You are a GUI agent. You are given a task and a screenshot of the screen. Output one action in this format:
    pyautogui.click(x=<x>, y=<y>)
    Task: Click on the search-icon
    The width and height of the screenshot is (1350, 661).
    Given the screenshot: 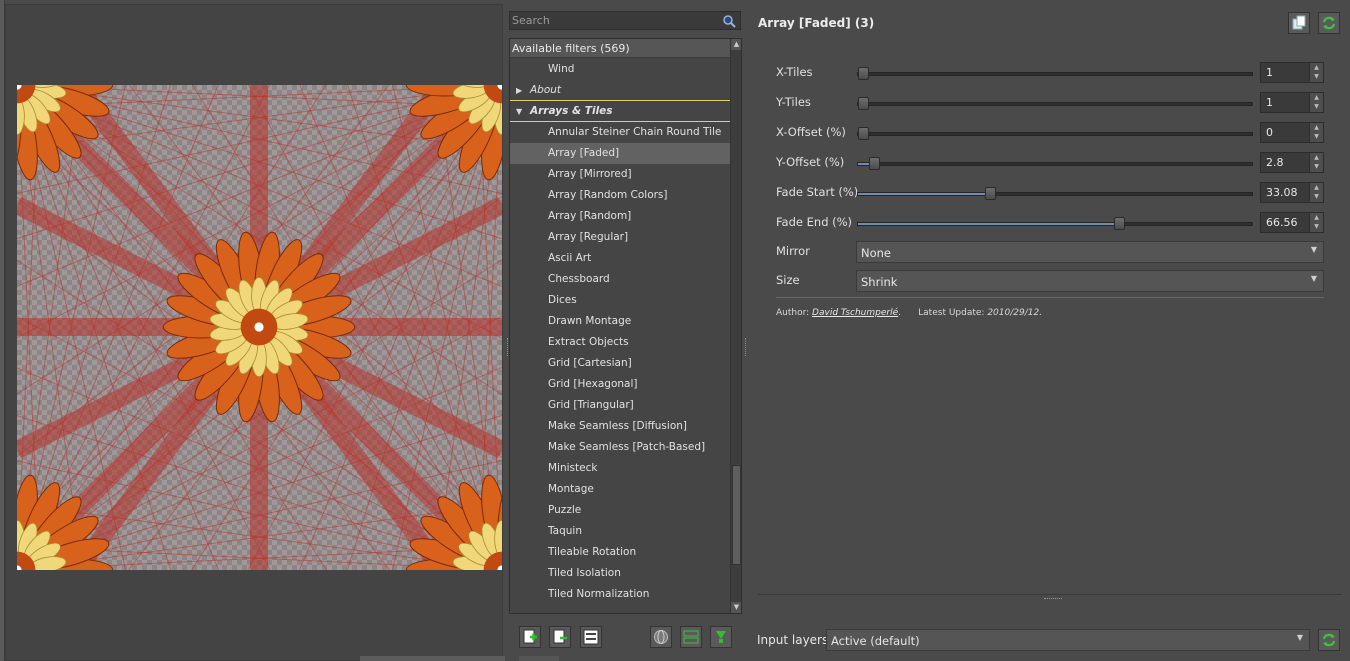 What is the action you would take?
    pyautogui.click(x=729, y=21)
    